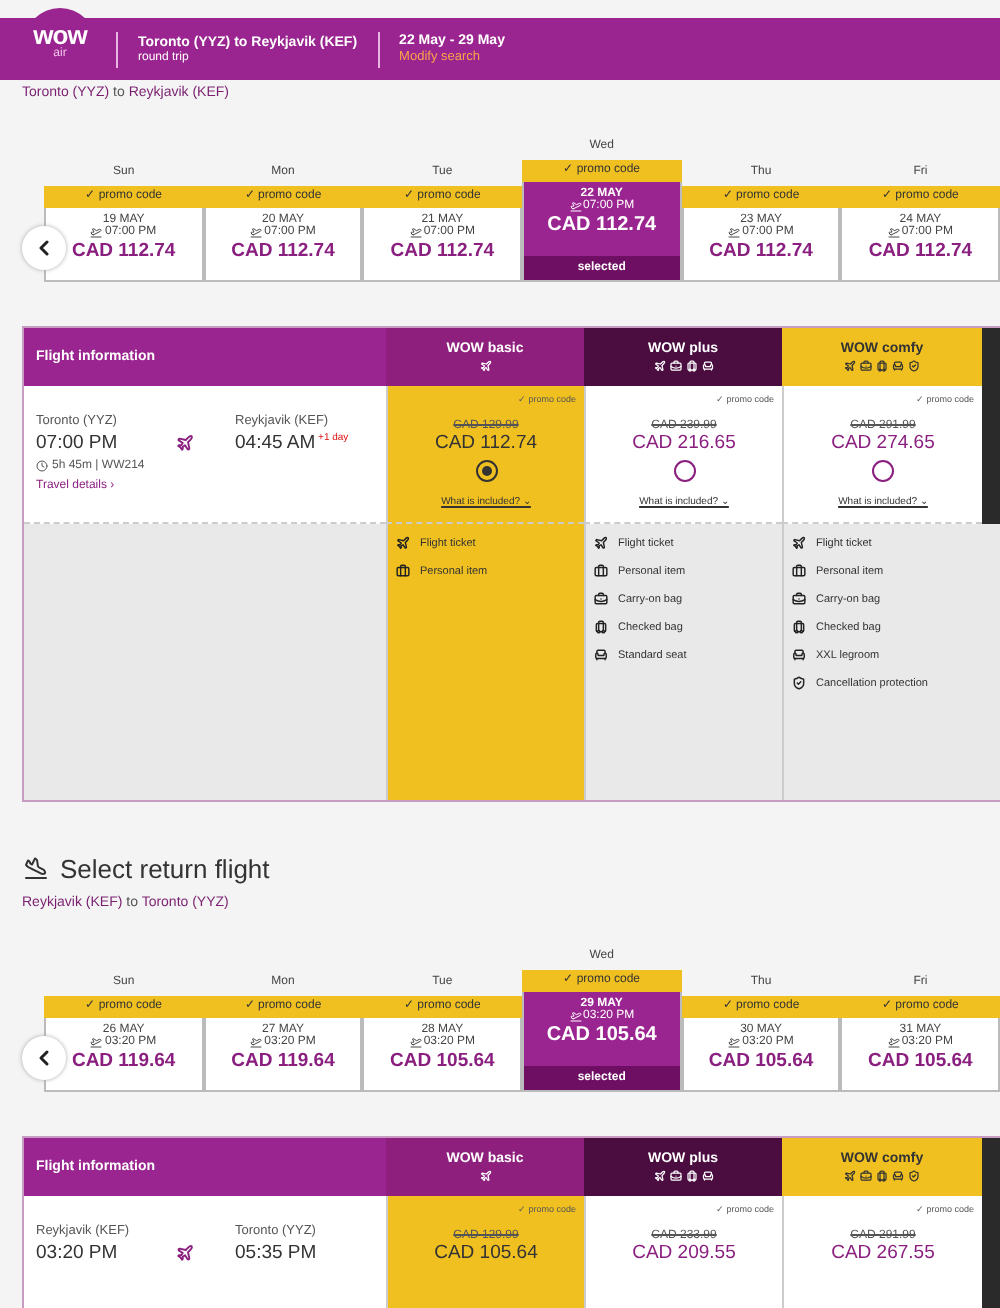  What do you see at coordinates (293, 443) in the screenshot?
I see `arrival-time: 04:45 AM$^{+1 day}$` at bounding box center [293, 443].